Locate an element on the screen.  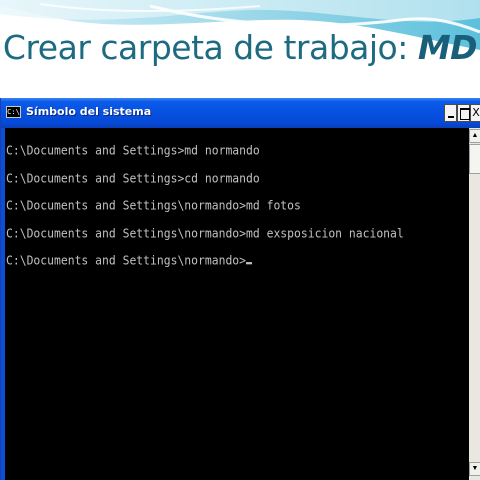
console-prompt-line: C:\Documents and Settings\normando> is located at coordinates (237, 267).